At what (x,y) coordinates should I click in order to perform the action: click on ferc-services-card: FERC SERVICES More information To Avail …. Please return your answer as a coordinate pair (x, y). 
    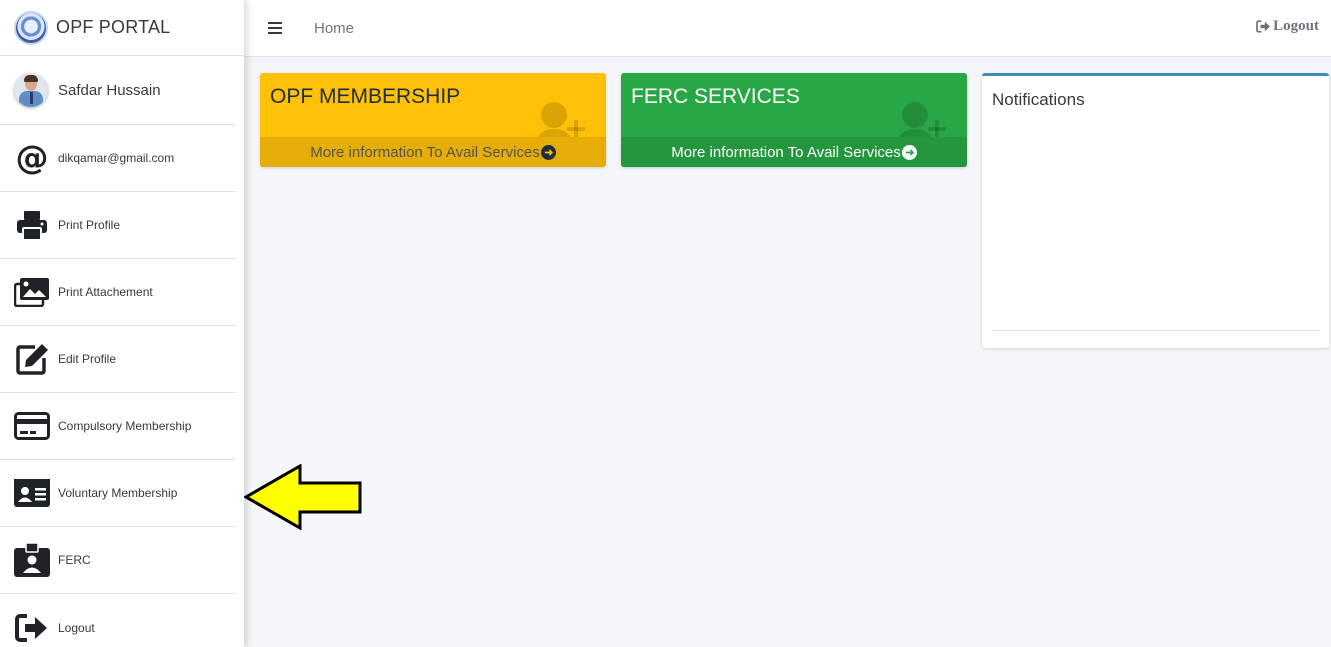
    Looking at the image, I should click on (794, 120).